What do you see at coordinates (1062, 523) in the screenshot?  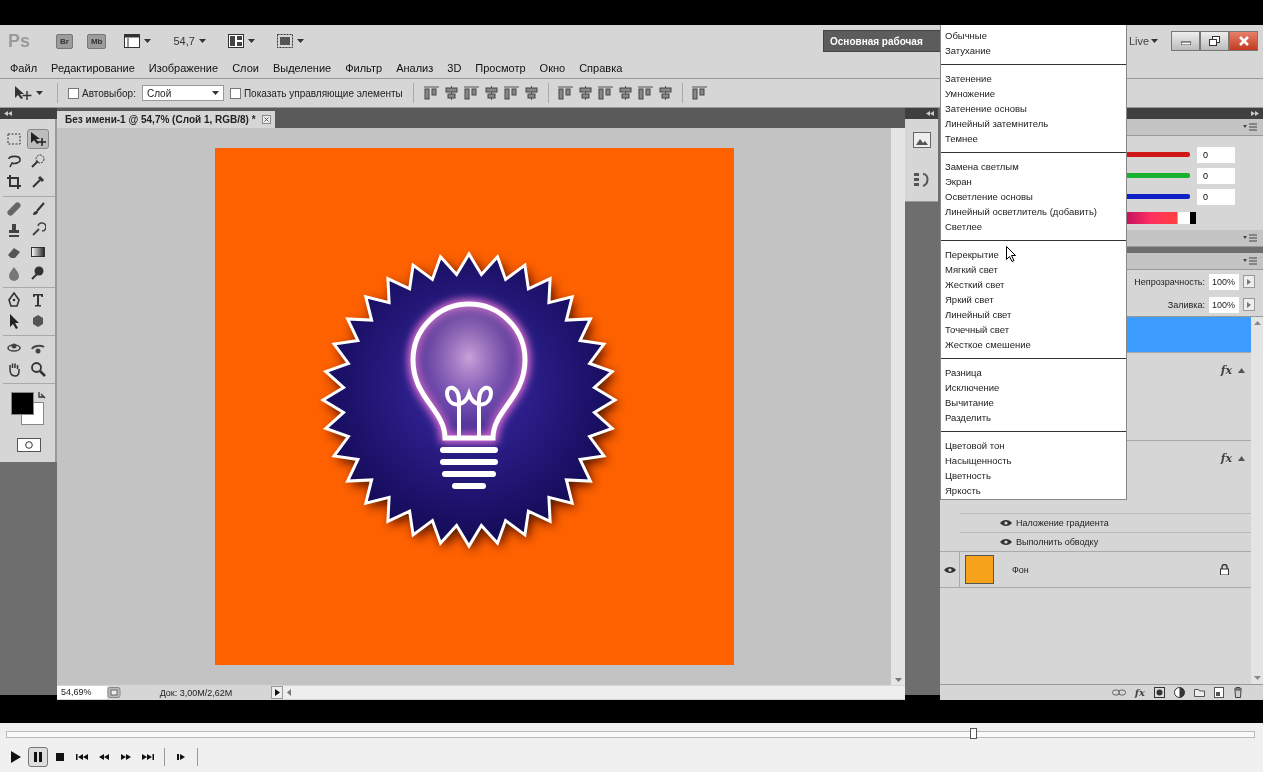 I see `effect-name: Наложение градиента` at bounding box center [1062, 523].